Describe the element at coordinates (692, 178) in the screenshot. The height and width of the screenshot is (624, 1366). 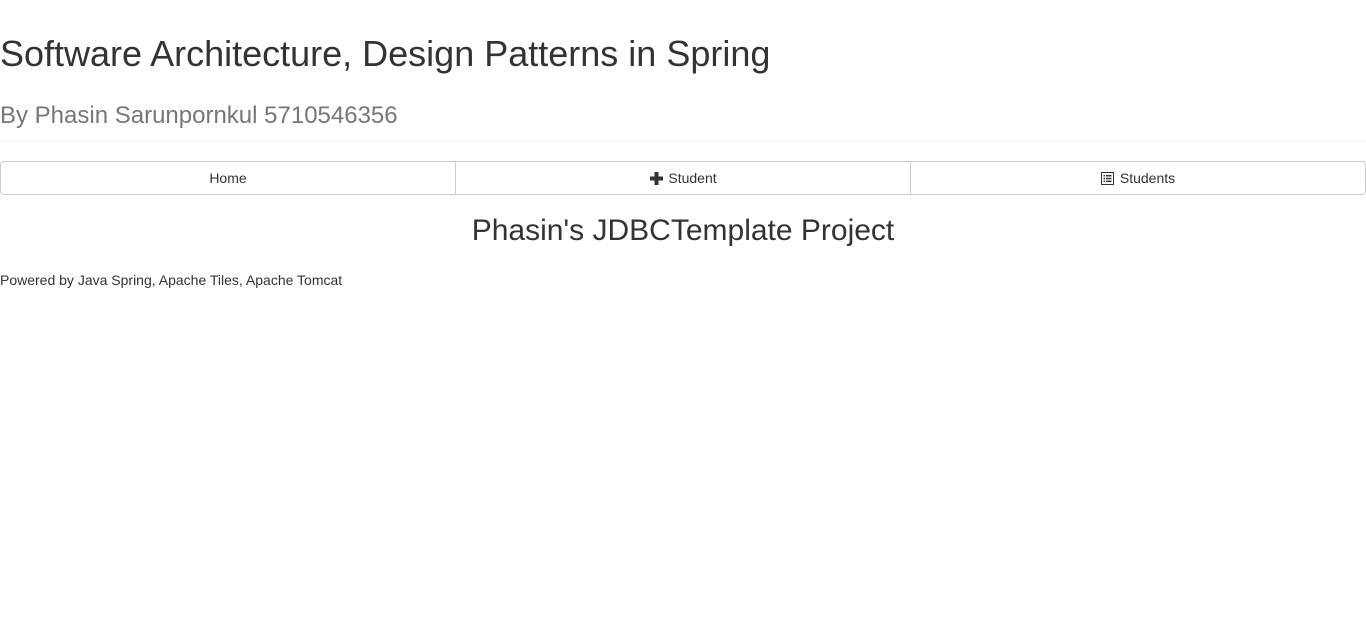
I see `add-student-button-label: Student` at that location.